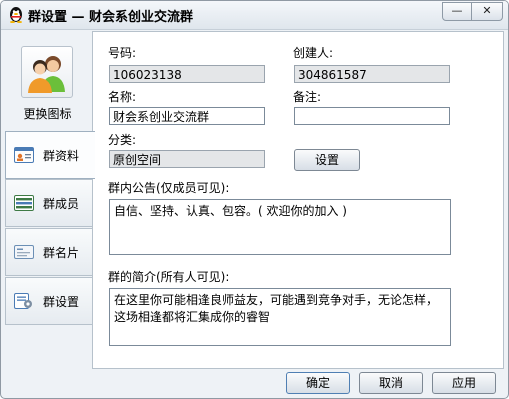  What do you see at coordinates (61, 302) in the screenshot?
I see `sidebar-item-label: 群设置` at bounding box center [61, 302].